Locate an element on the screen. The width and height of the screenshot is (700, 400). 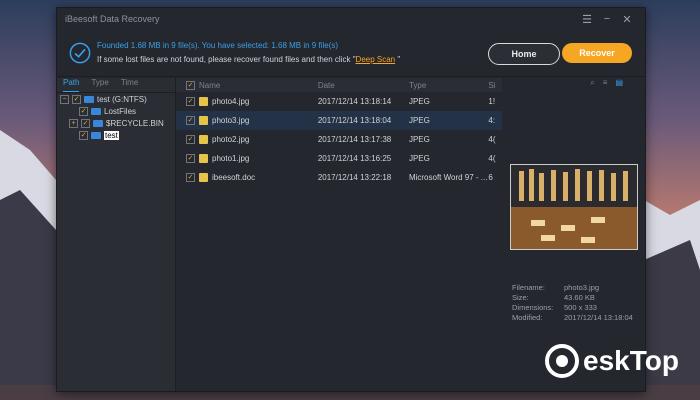
table-row: ✓ photo4.jpg 2017/12/14 13:18:14 JPEG 1! is located at coordinates (339, 101).